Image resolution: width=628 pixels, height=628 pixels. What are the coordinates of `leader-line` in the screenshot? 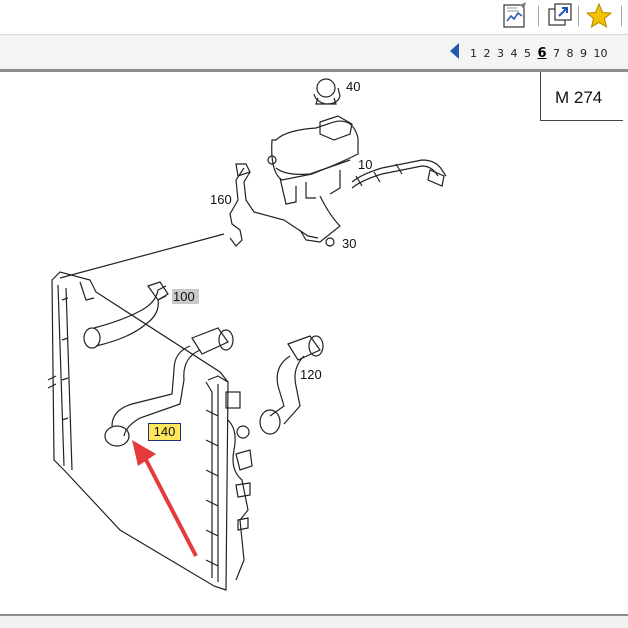 It's located at (142, 256).